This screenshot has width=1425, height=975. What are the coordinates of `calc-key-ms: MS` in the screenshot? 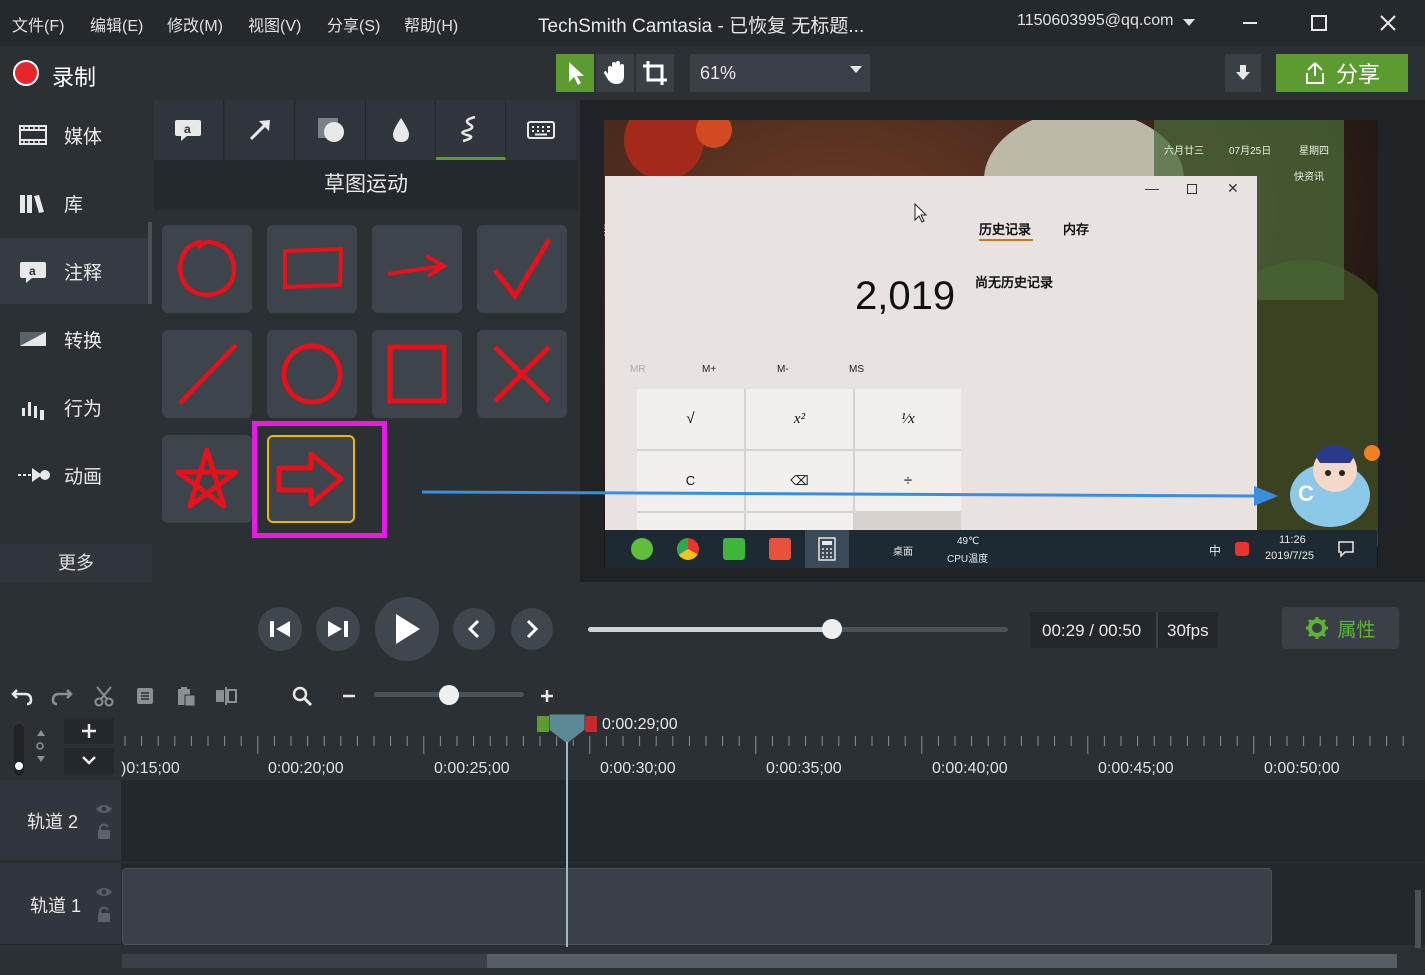 It's located at (856, 369).